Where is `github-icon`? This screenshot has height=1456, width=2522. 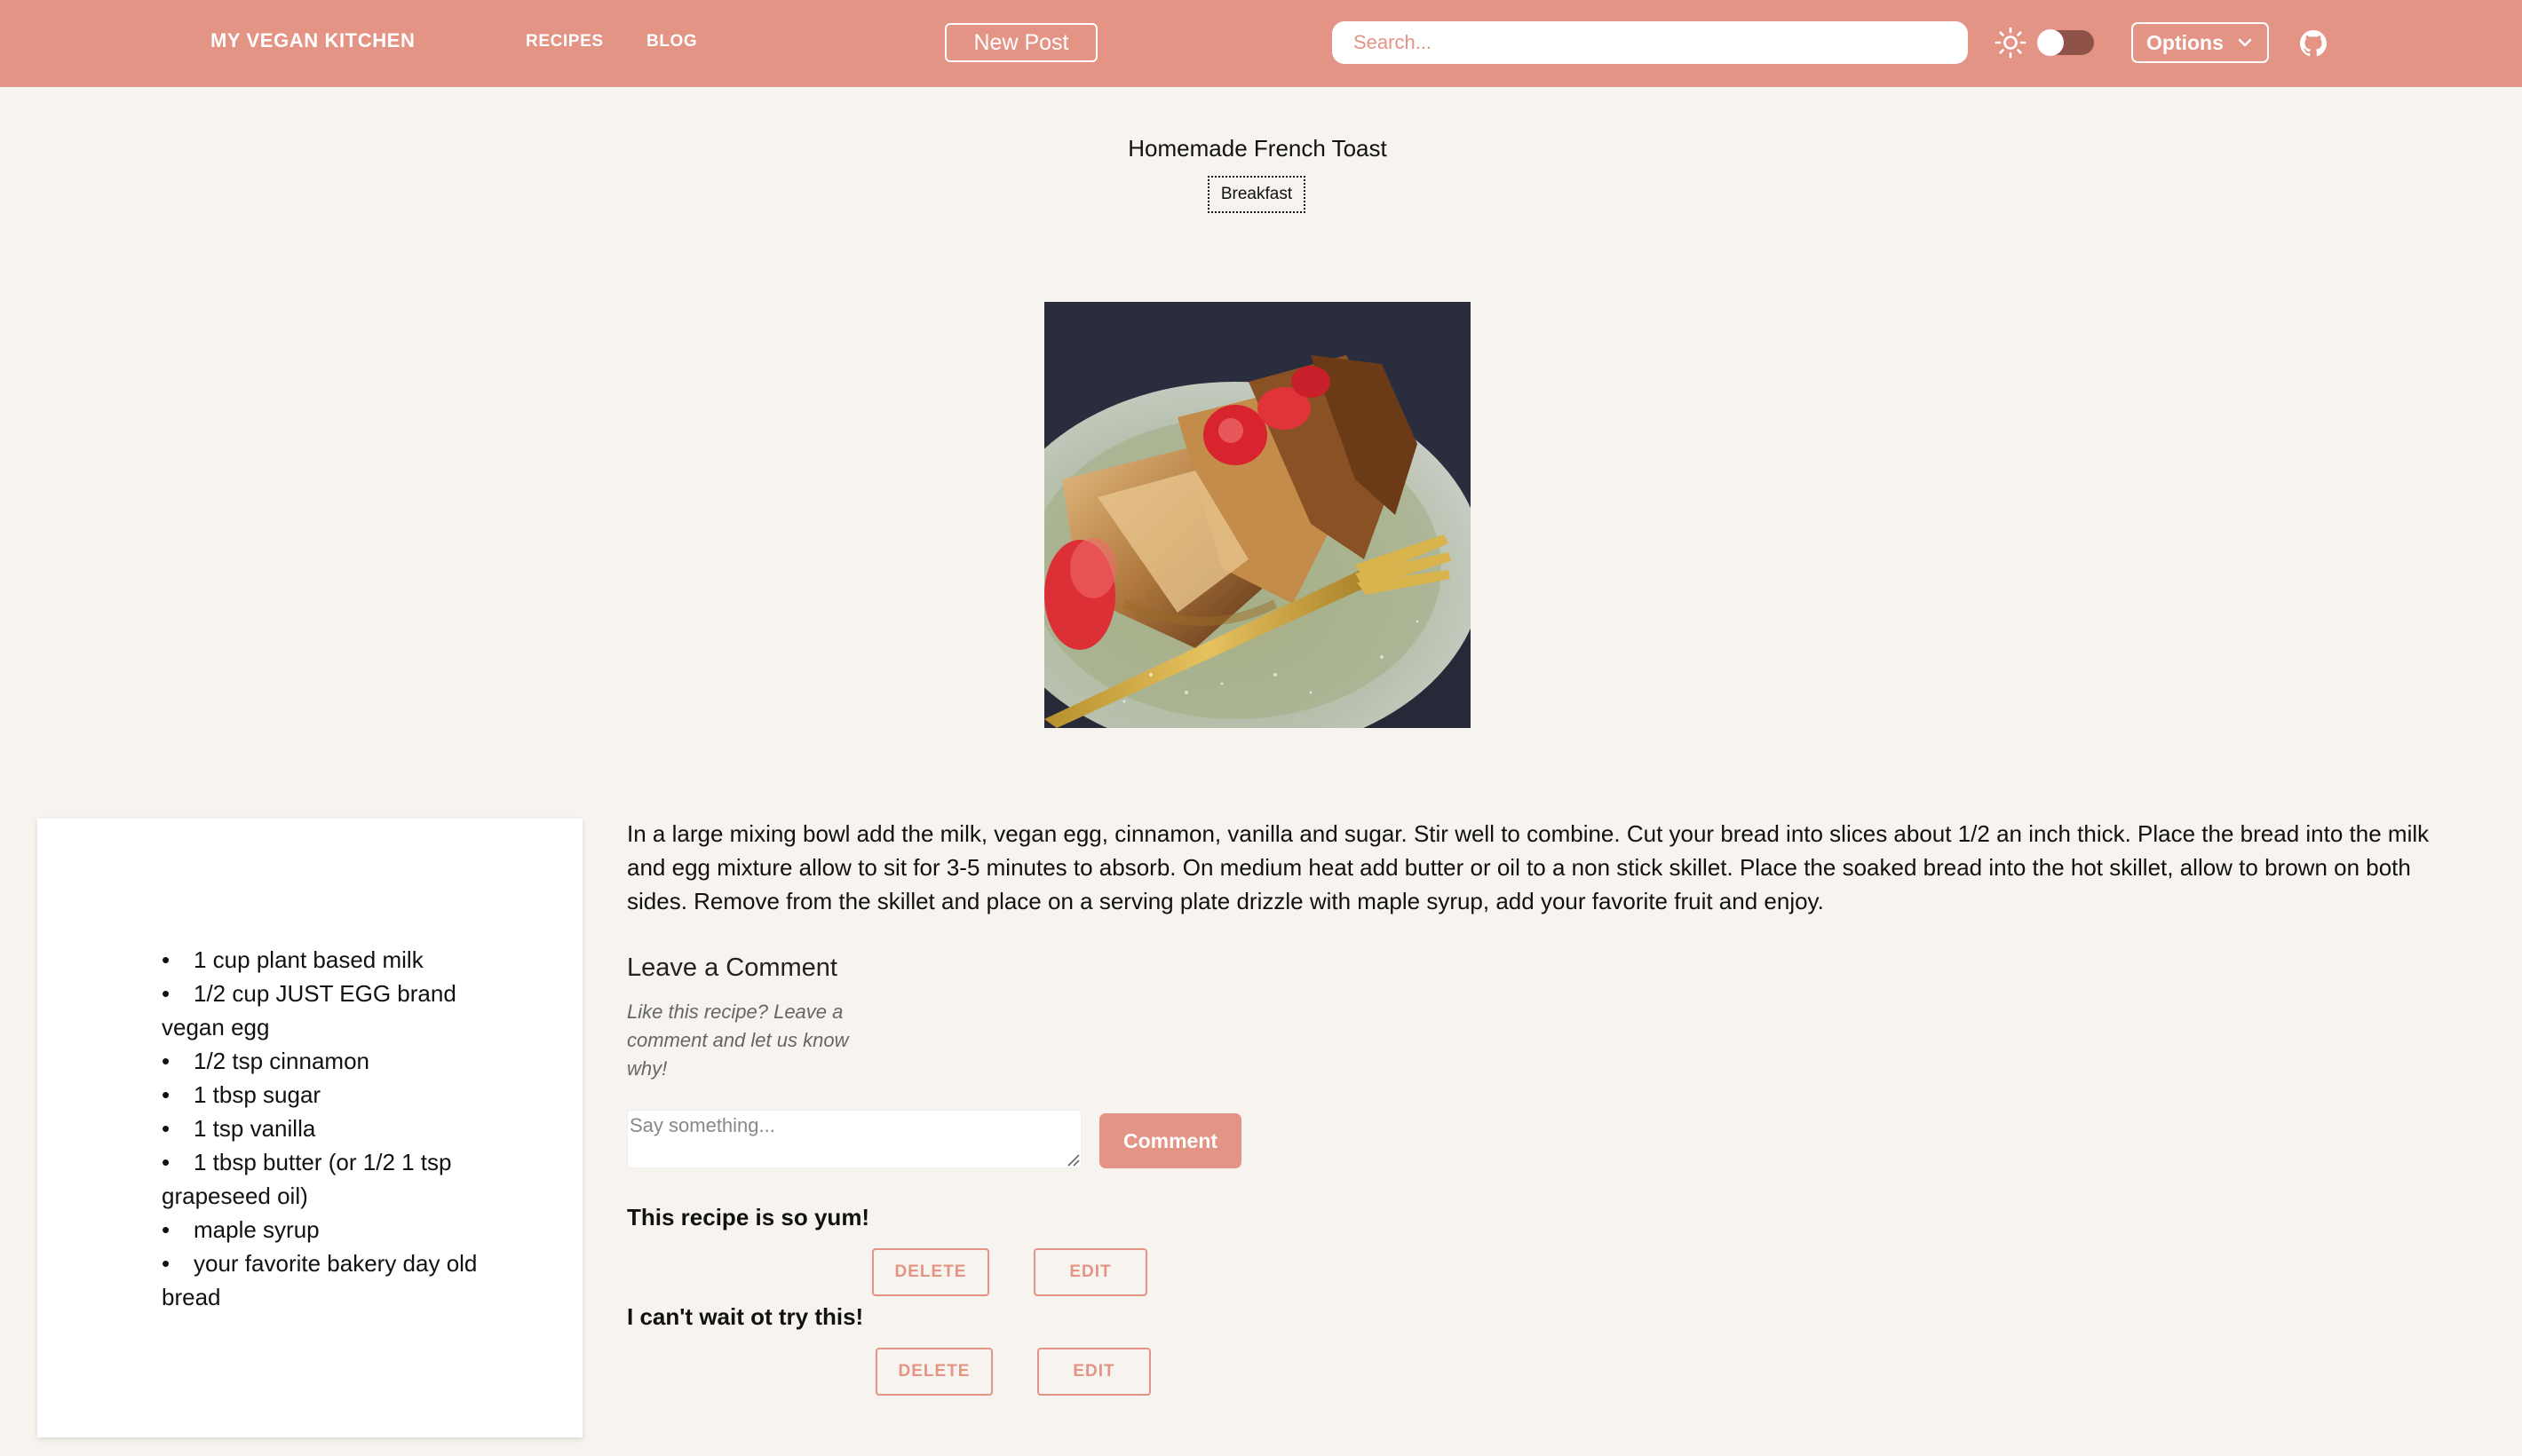
github-icon is located at coordinates (2313, 43).